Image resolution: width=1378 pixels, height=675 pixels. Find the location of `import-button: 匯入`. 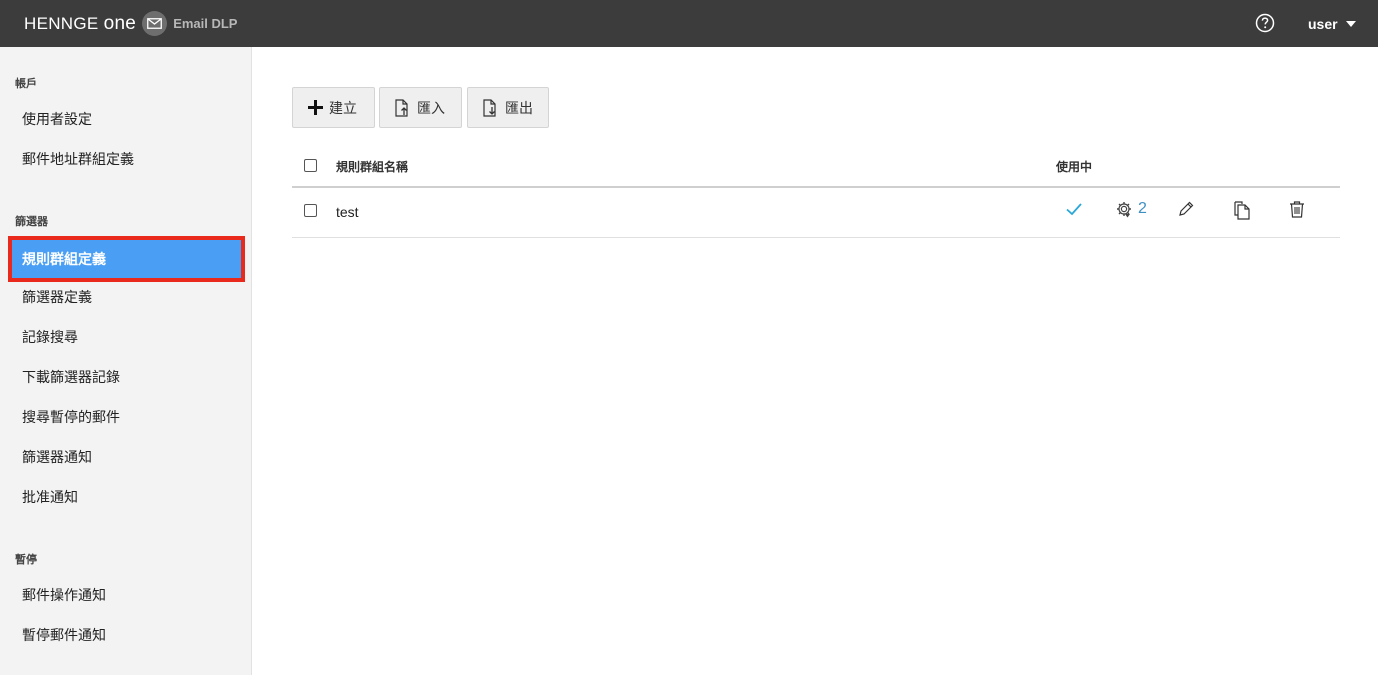

import-button: 匯入 is located at coordinates (420, 107).